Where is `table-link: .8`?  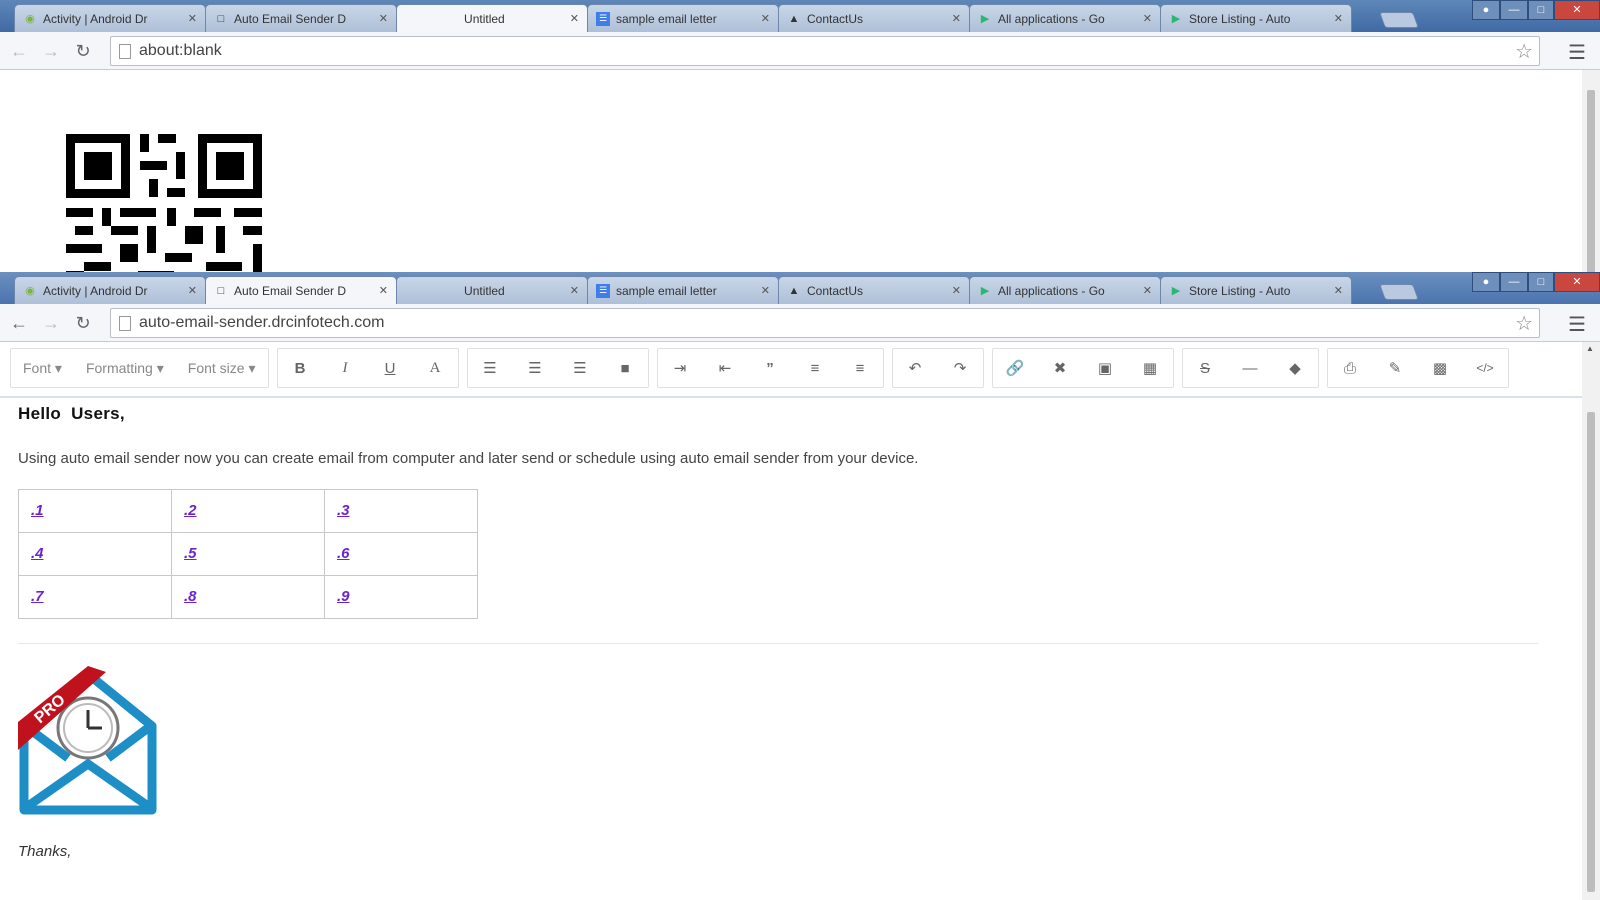 table-link: .8 is located at coordinates (190, 596).